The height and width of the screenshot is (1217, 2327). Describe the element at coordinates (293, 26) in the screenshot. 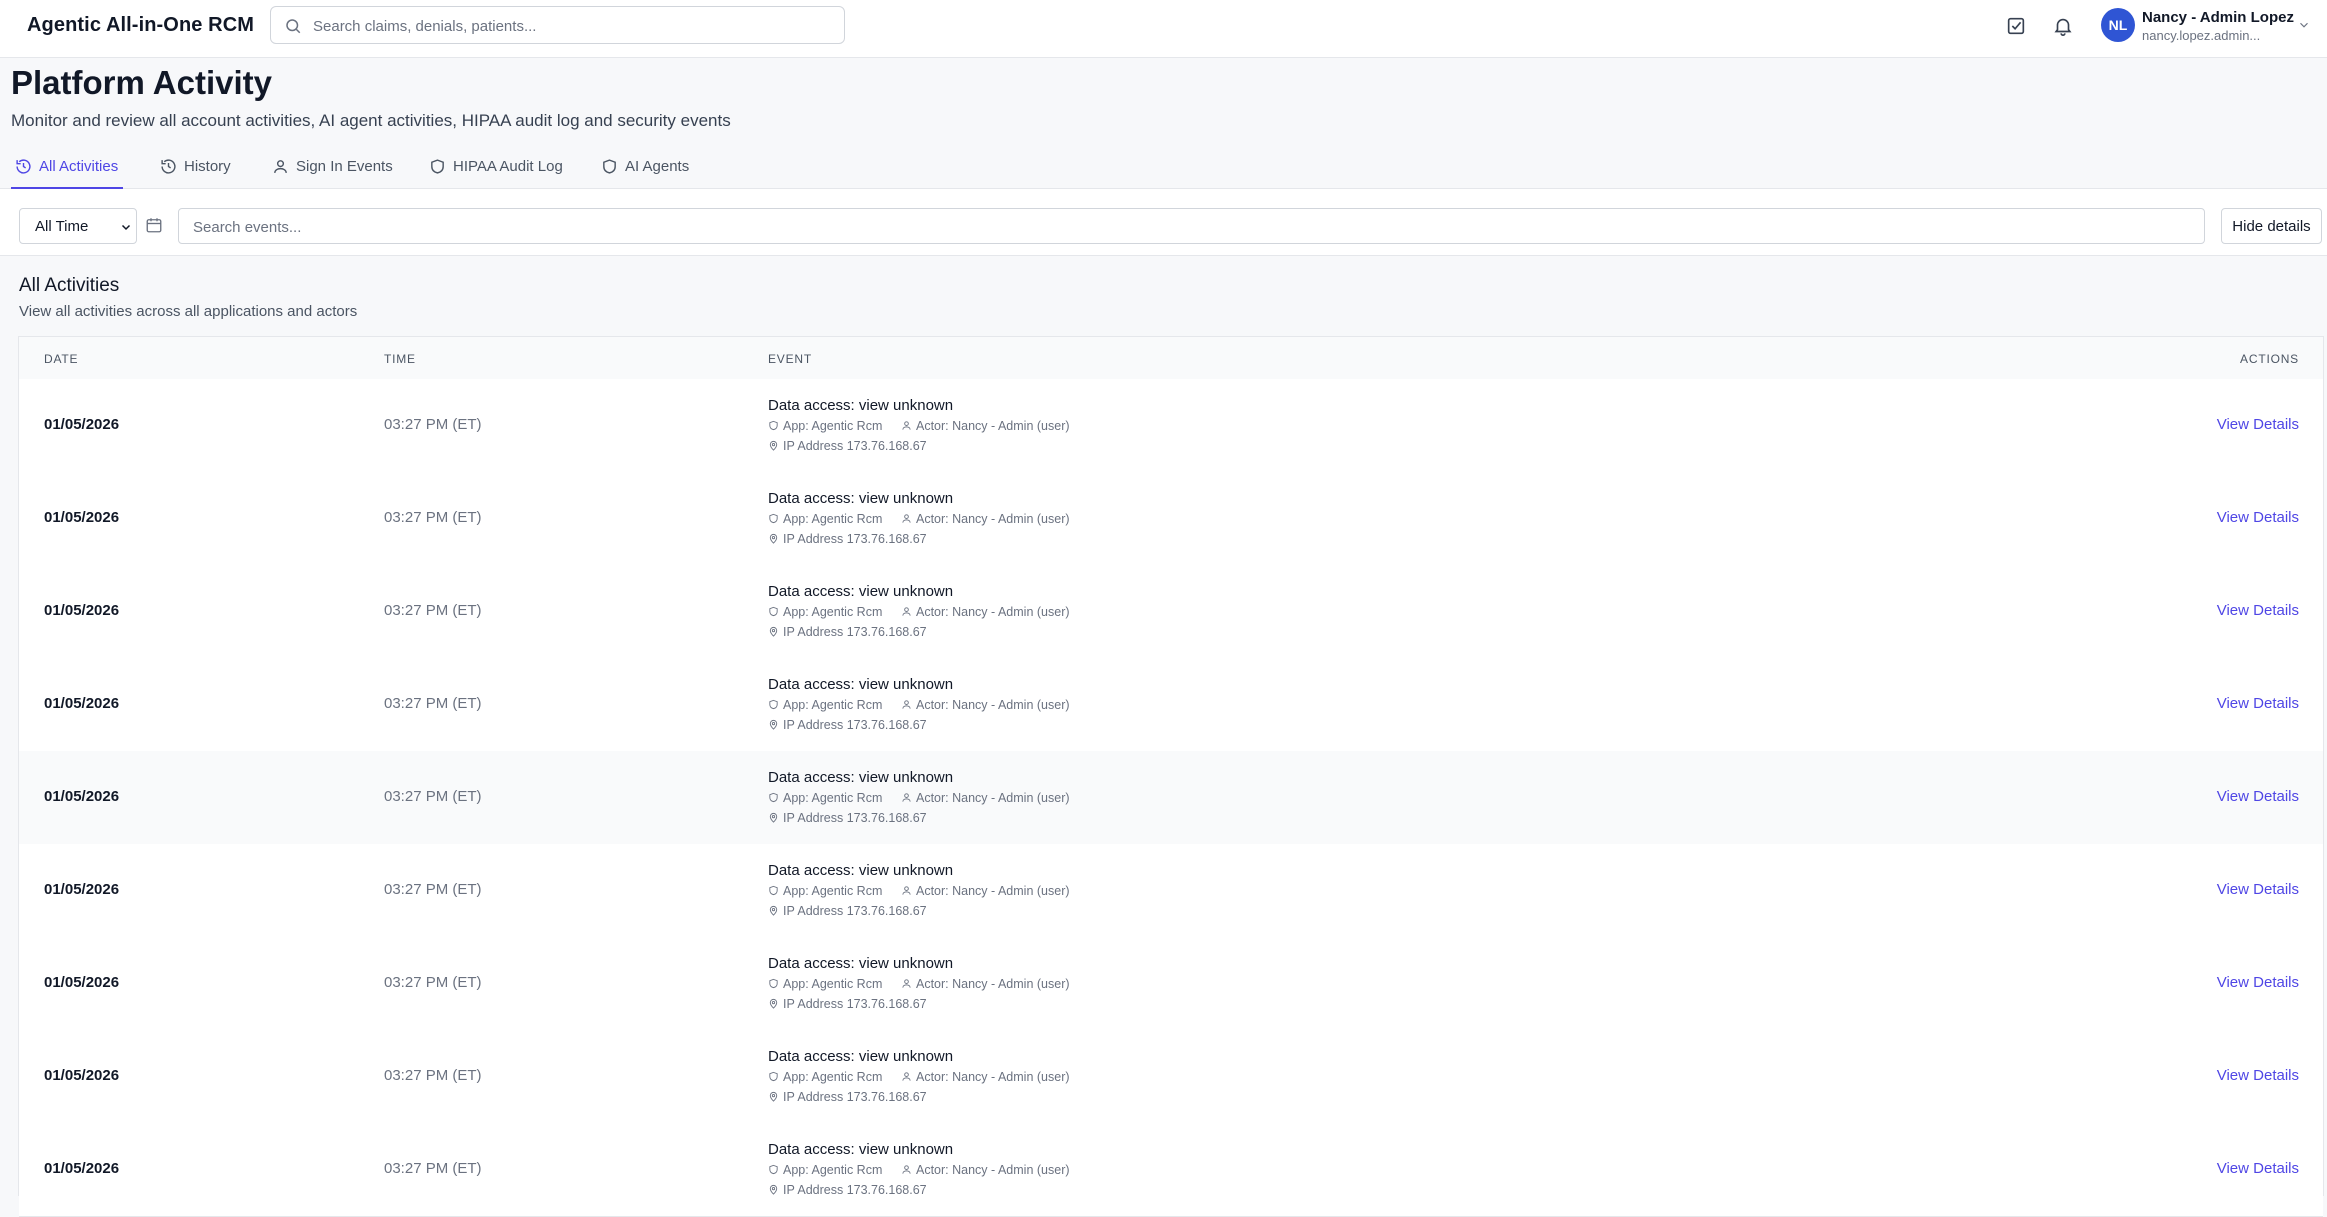

I see `search-icon` at that location.